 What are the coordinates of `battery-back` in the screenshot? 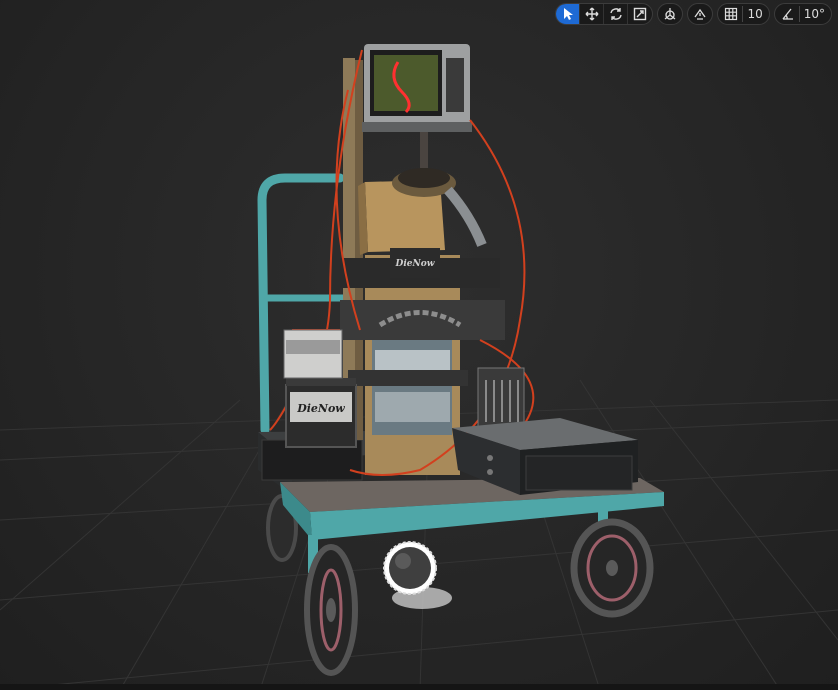 It's located at (313, 354).